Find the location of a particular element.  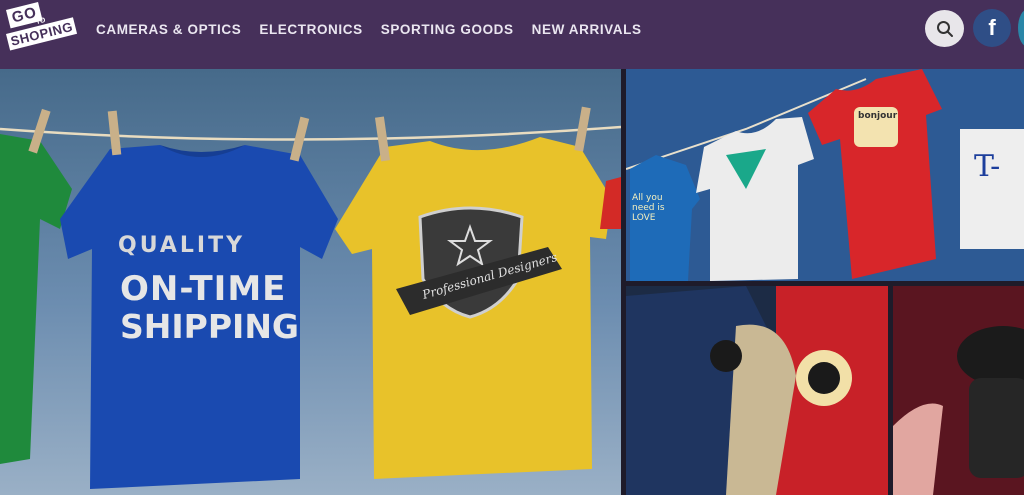

nav-item-sporting-goods: SPORTING GOODS is located at coordinates (447, 29).